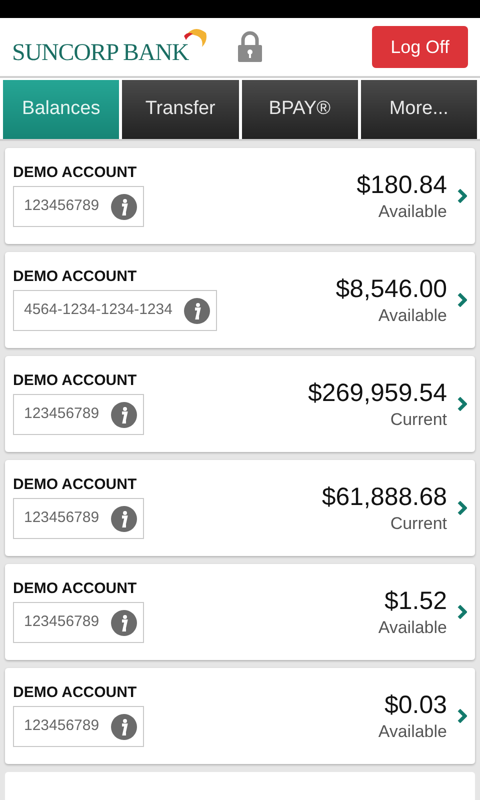 The image size is (480, 800). I want to click on account-card: DEMO ACCOUNT 123456789 $1.52 Available, so click(240, 612).